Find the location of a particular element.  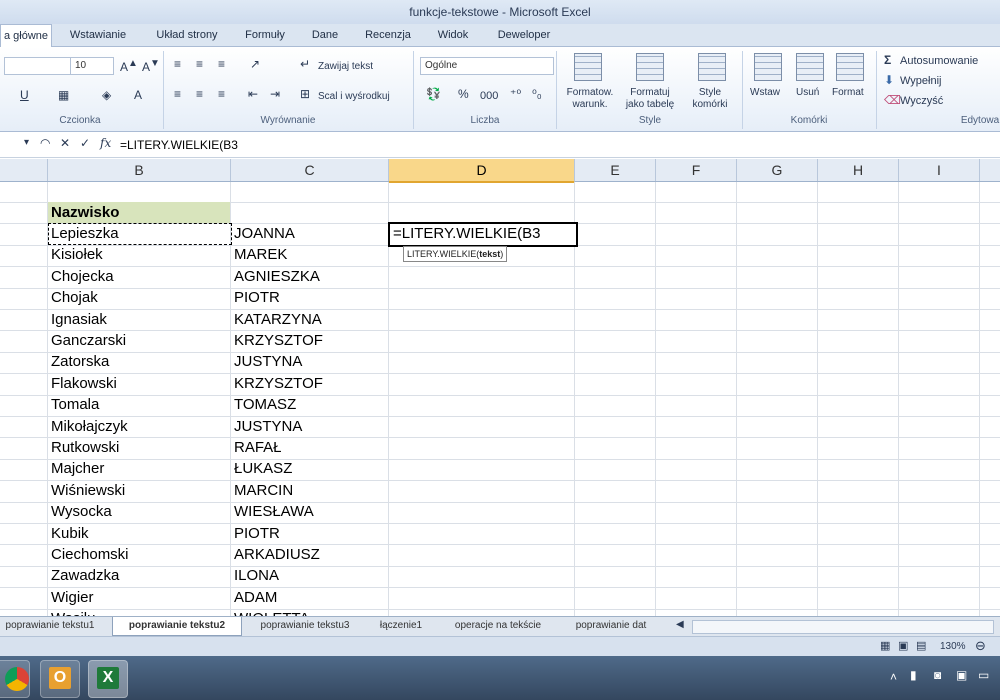

cell-firstname: AGNIESZKA is located at coordinates (277, 276).